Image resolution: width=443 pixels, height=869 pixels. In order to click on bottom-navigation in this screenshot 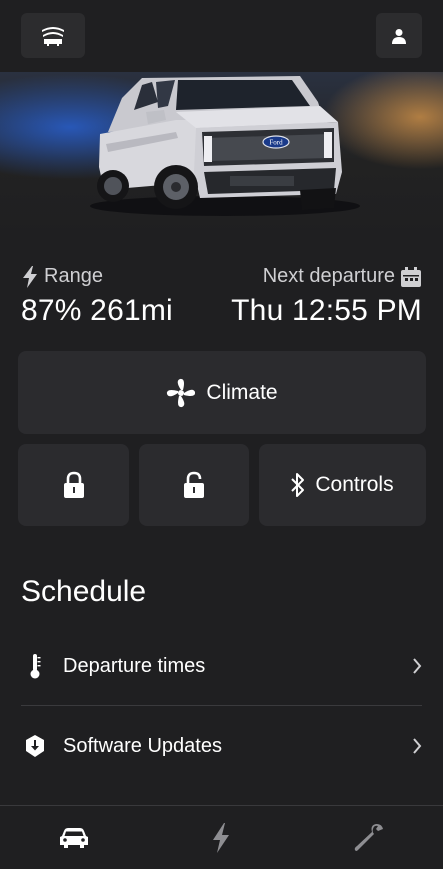, I will do `click(221, 837)`.